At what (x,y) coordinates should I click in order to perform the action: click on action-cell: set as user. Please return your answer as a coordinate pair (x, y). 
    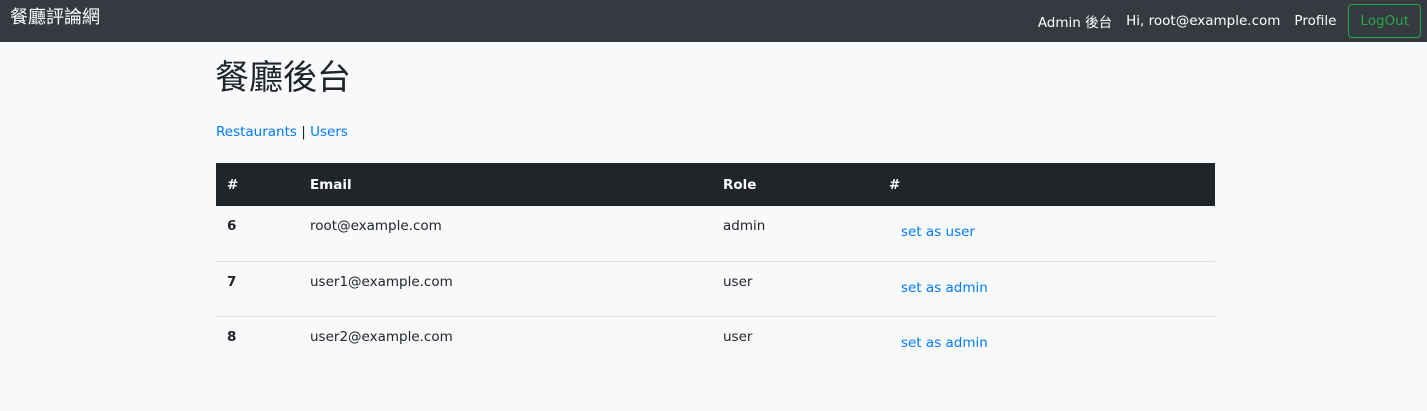
    Looking at the image, I should click on (1046, 234).